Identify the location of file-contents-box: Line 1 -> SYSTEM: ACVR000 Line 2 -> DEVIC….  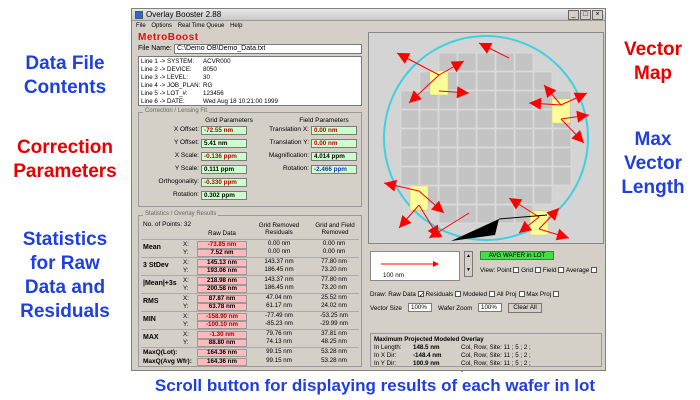
(250, 81).